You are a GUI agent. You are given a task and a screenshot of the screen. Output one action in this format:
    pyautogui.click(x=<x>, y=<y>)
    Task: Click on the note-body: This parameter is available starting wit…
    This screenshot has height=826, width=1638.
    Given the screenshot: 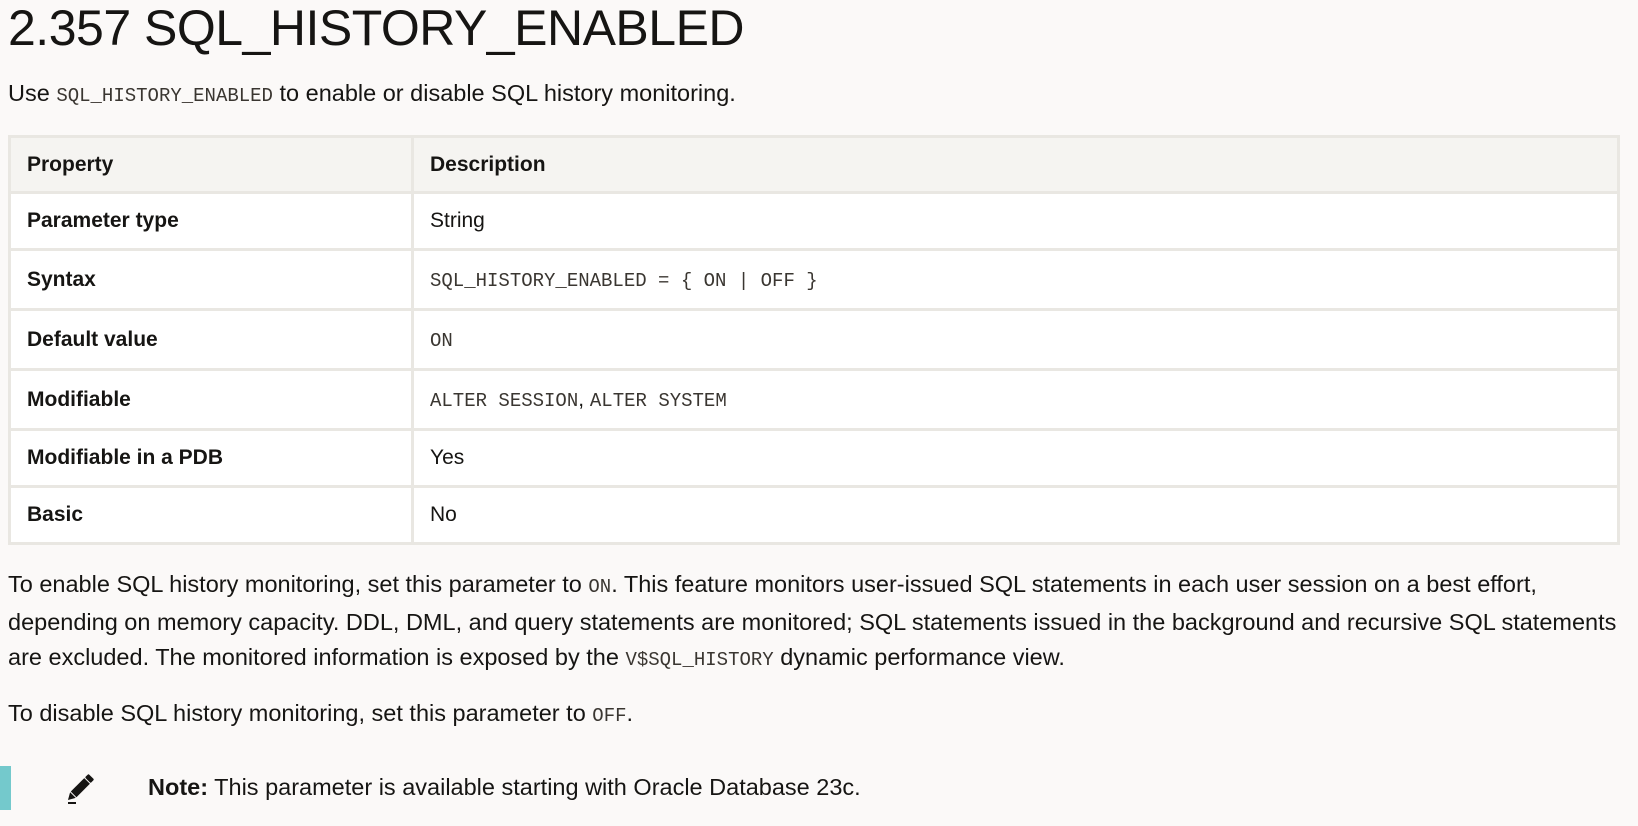 What is the action you would take?
    pyautogui.click(x=534, y=787)
    